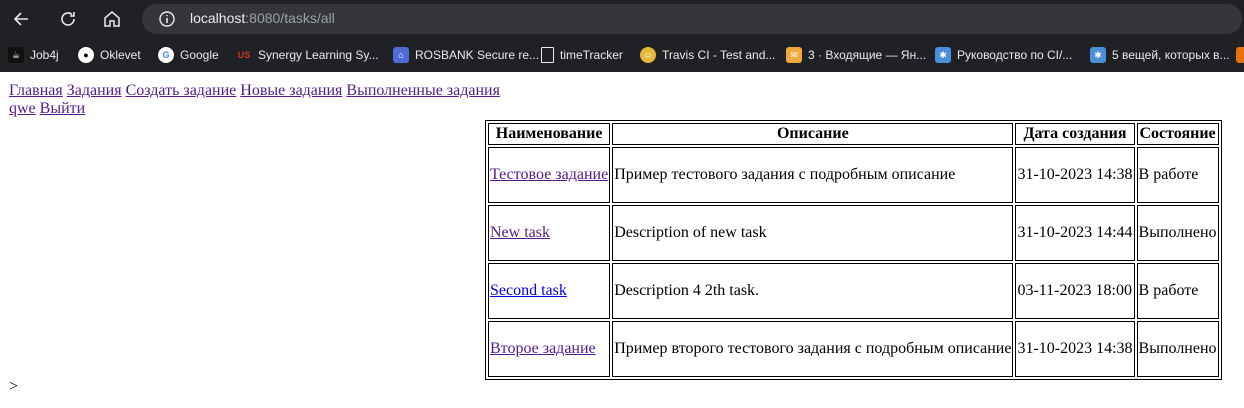  Describe the element at coordinates (36, 90) in the screenshot. I see `nav-home-link: Главная` at that location.